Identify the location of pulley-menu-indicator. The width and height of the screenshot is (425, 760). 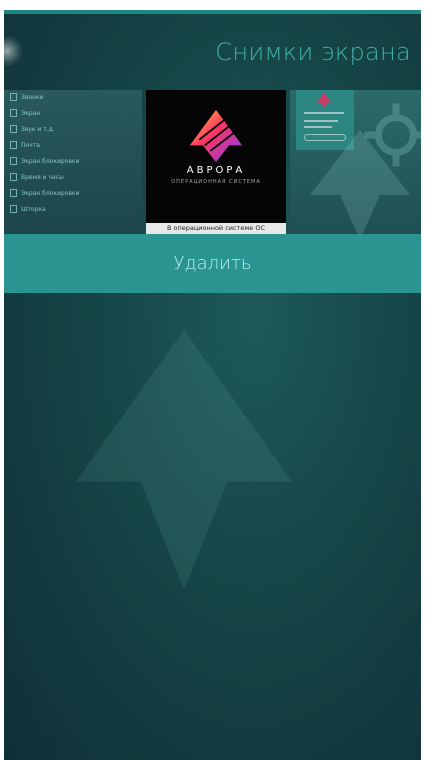
(13, 51).